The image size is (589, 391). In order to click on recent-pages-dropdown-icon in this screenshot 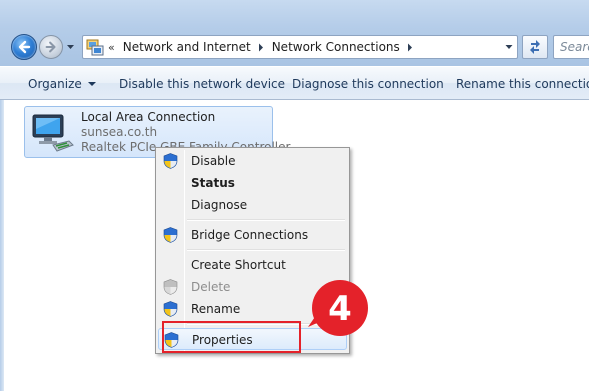, I will do `click(70, 47)`.